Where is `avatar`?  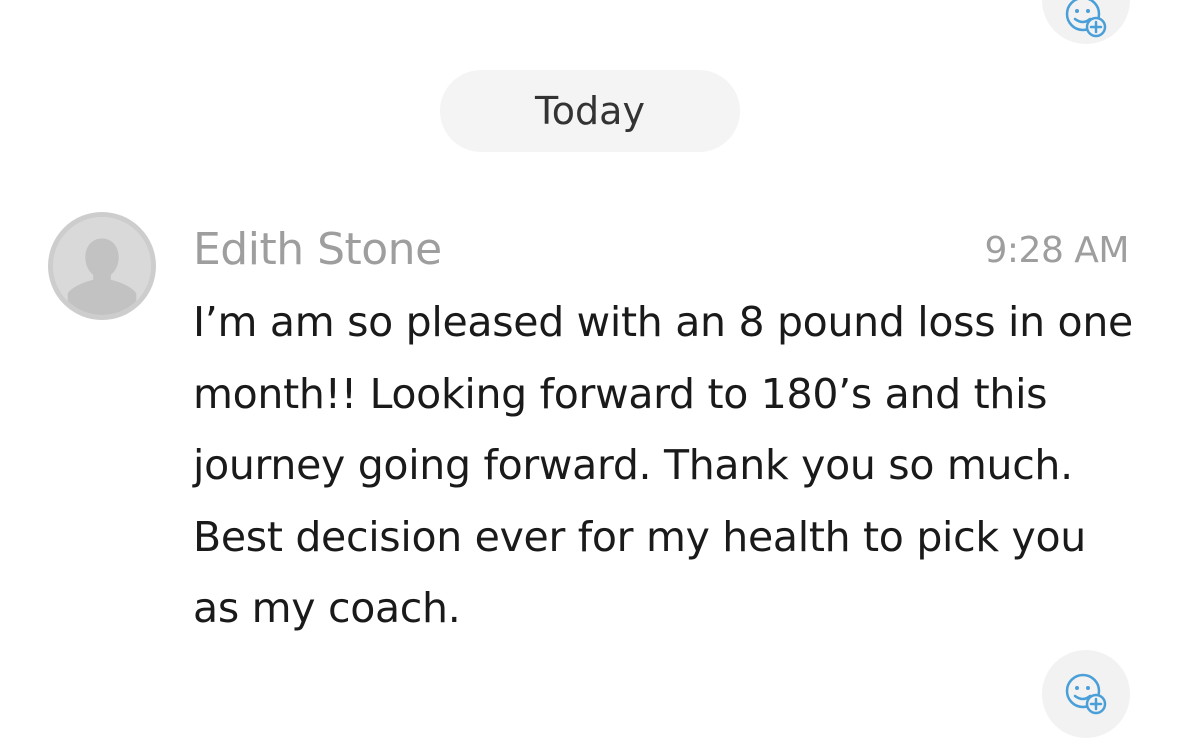
avatar is located at coordinates (102, 266).